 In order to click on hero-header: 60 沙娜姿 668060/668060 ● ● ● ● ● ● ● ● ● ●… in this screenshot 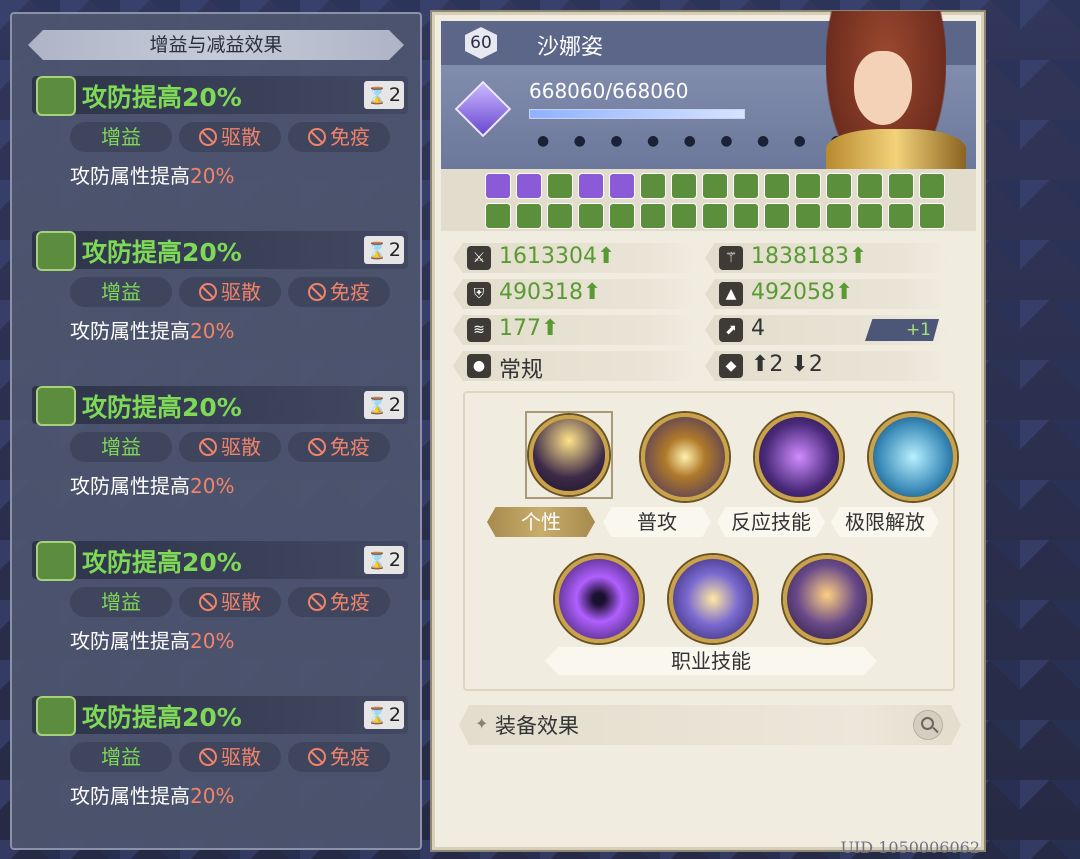, I will do `click(708, 90)`.